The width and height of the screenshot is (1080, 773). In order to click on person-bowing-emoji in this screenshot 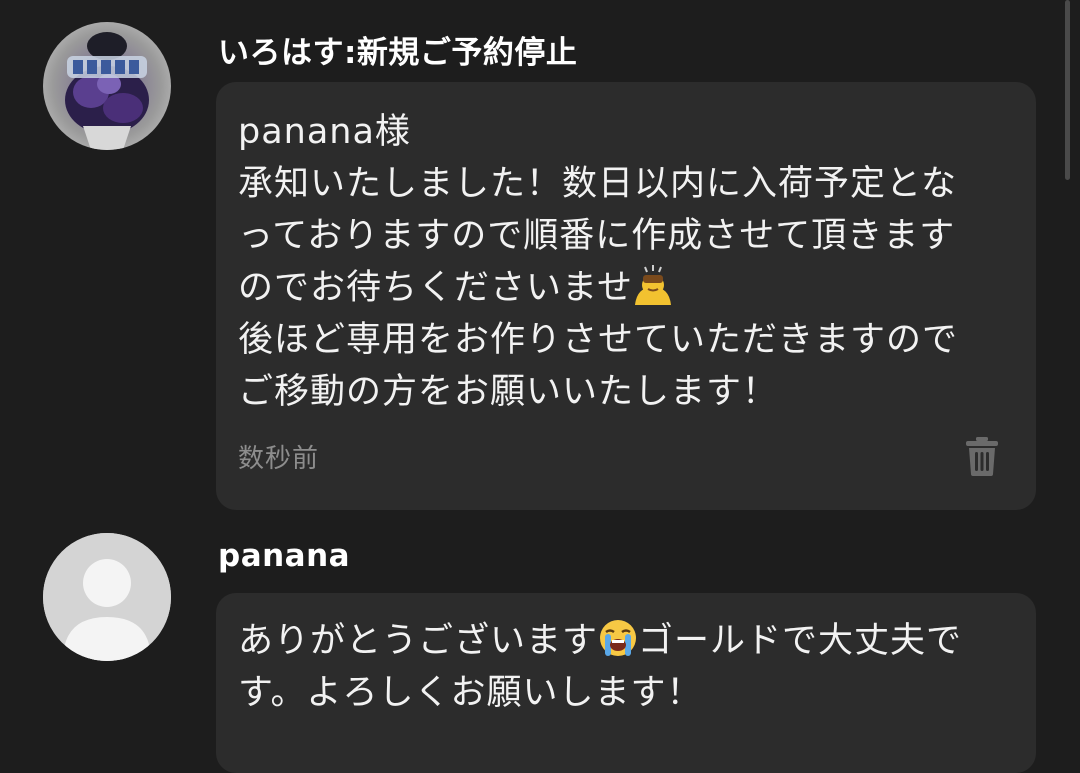, I will do `click(653, 285)`.